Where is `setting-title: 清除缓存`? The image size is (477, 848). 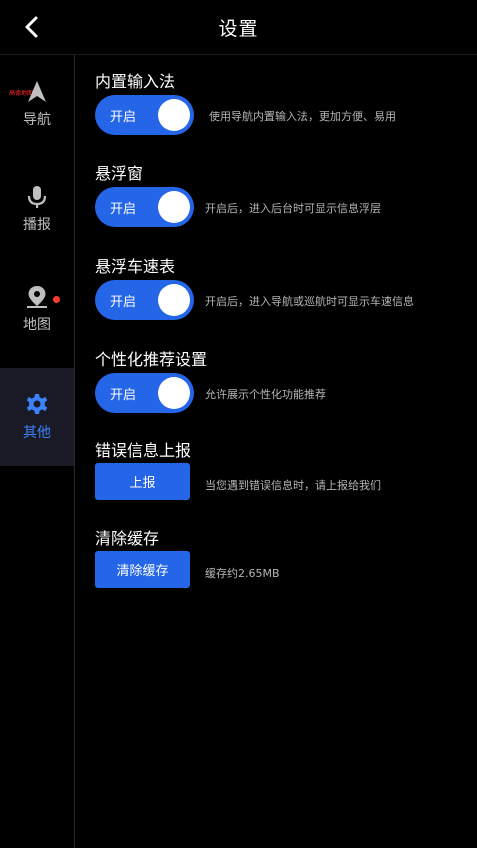
setting-title: 清除缓存 is located at coordinates (127, 538).